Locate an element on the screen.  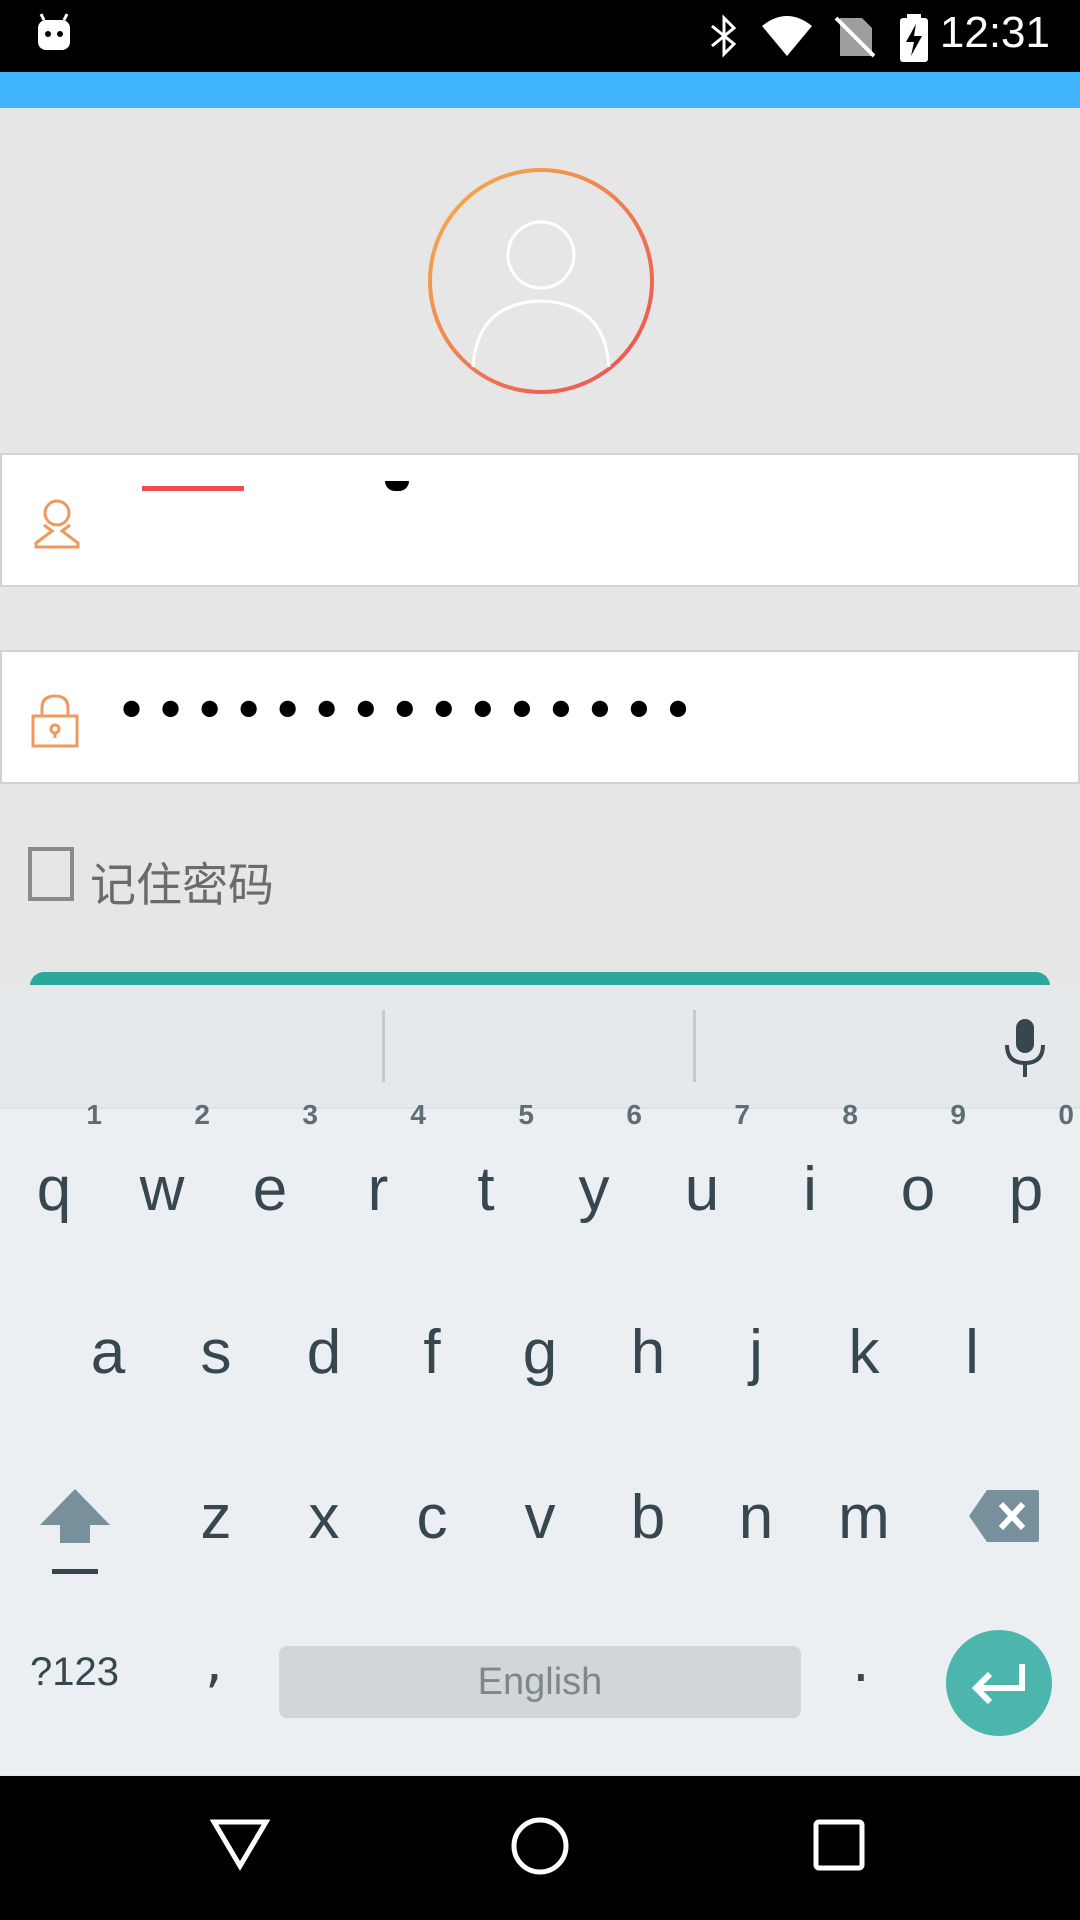
key-h: h is located at coordinates (648, 1353).